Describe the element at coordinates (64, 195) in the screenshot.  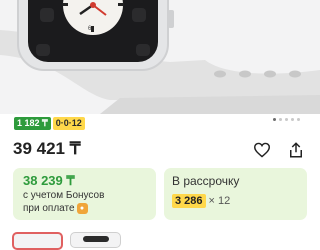
I see `bonus-note-line1: с учетом Бонусов` at that location.